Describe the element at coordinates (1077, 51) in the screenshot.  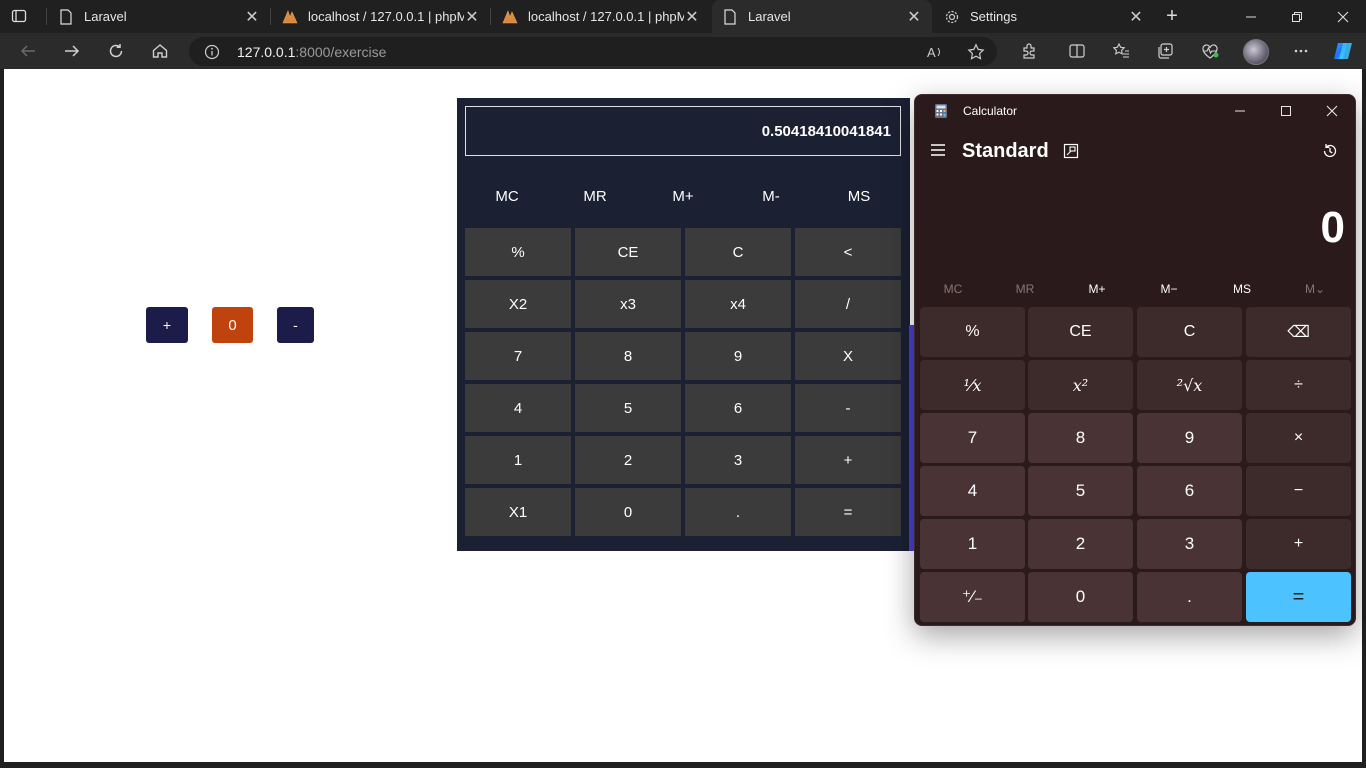
I see `split-screen-icon` at that location.